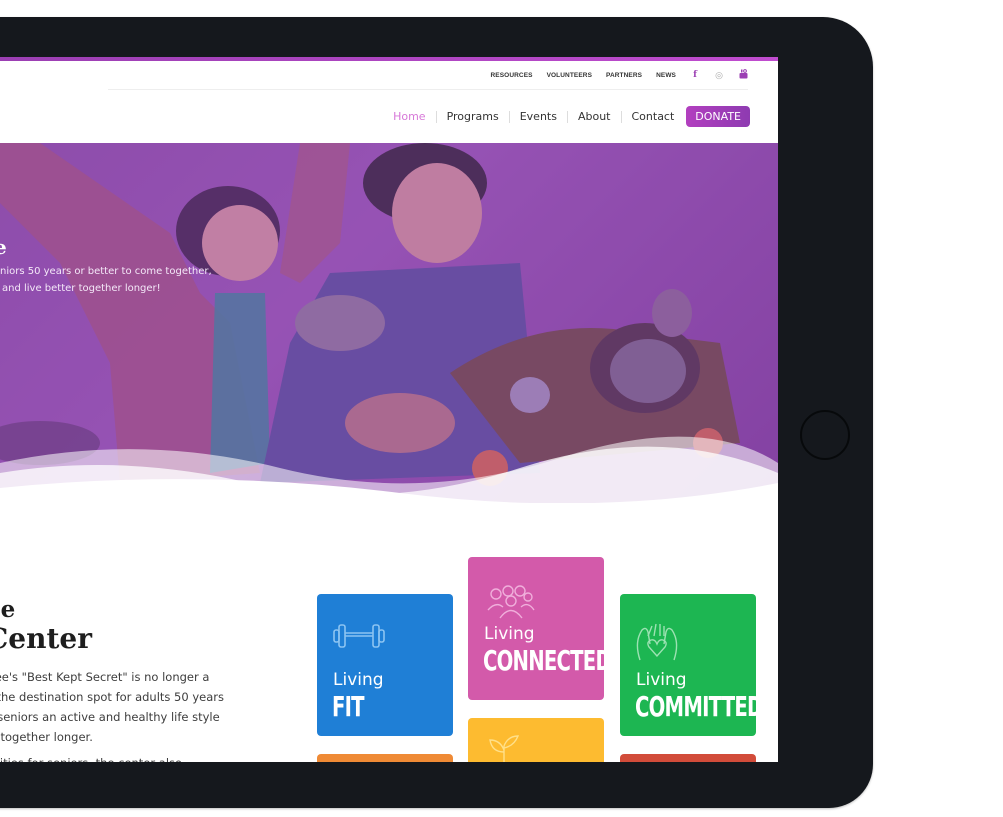 The width and height of the screenshot is (1003, 817). Describe the element at coordinates (718, 116) in the screenshot. I see `donate-button: DONATE` at that location.